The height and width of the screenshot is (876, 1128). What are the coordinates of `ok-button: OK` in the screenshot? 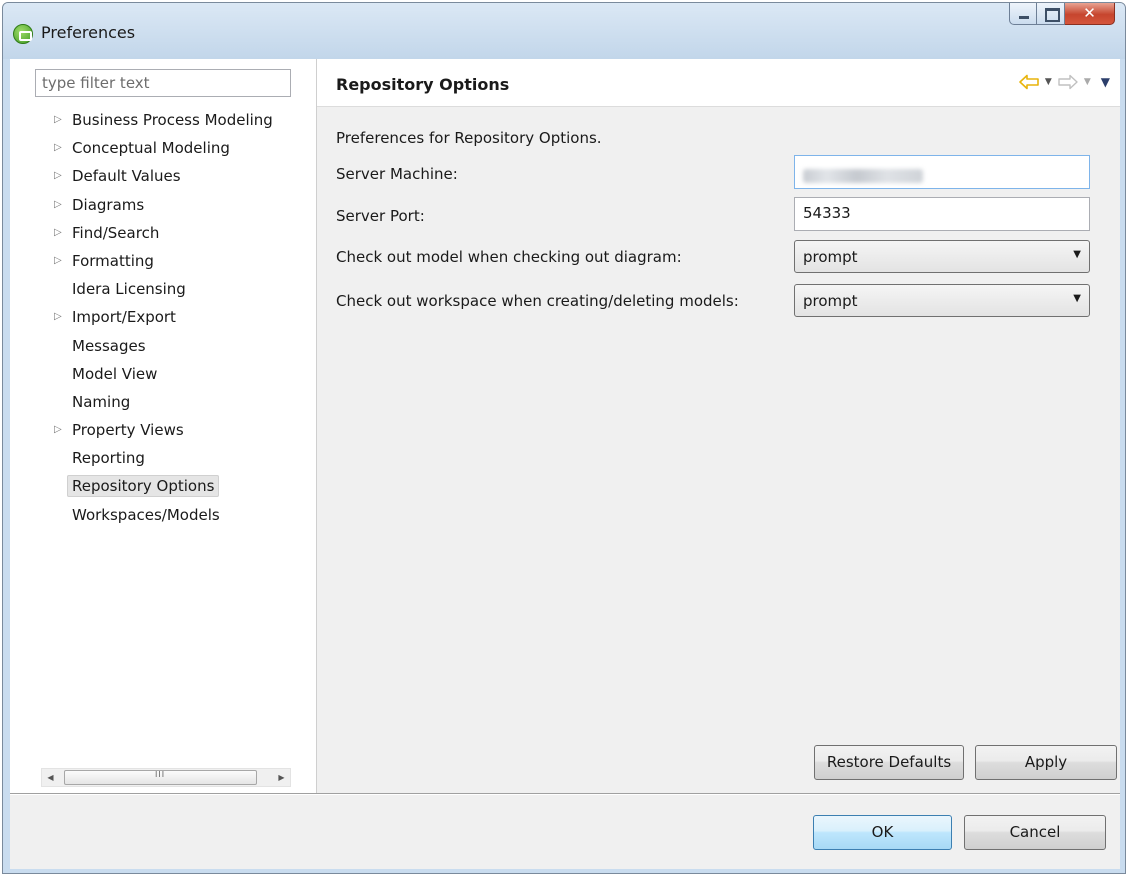 It's located at (882, 832).